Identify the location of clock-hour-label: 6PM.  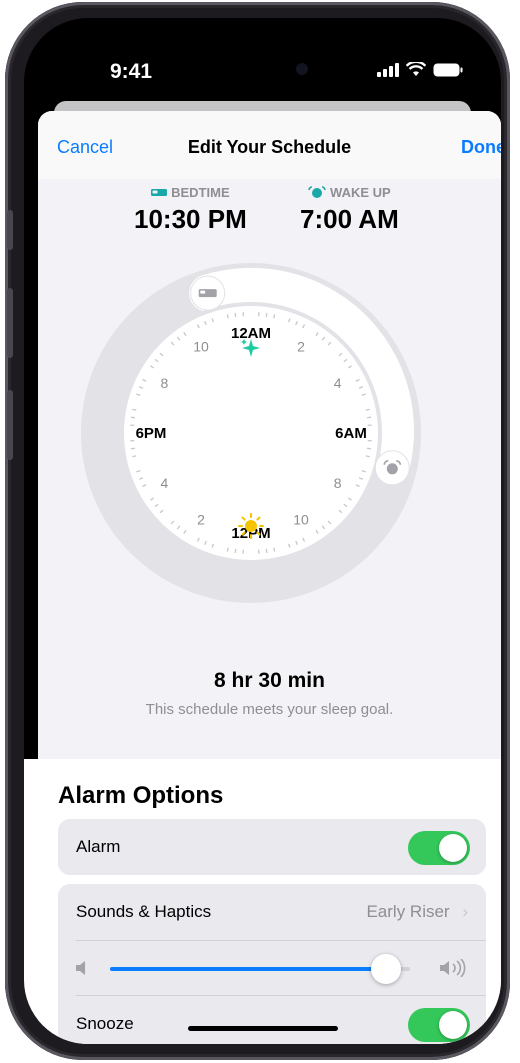
(151, 433).